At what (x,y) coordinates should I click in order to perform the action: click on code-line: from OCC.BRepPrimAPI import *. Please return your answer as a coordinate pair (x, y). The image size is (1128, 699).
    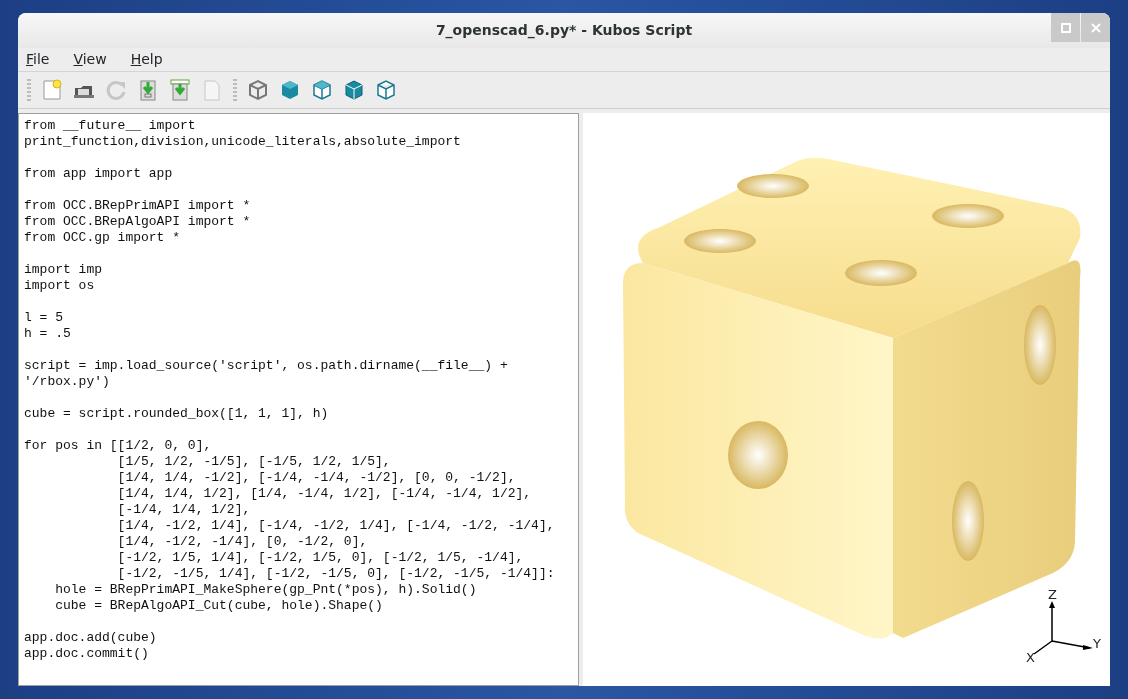
    Looking at the image, I should click on (137, 206).